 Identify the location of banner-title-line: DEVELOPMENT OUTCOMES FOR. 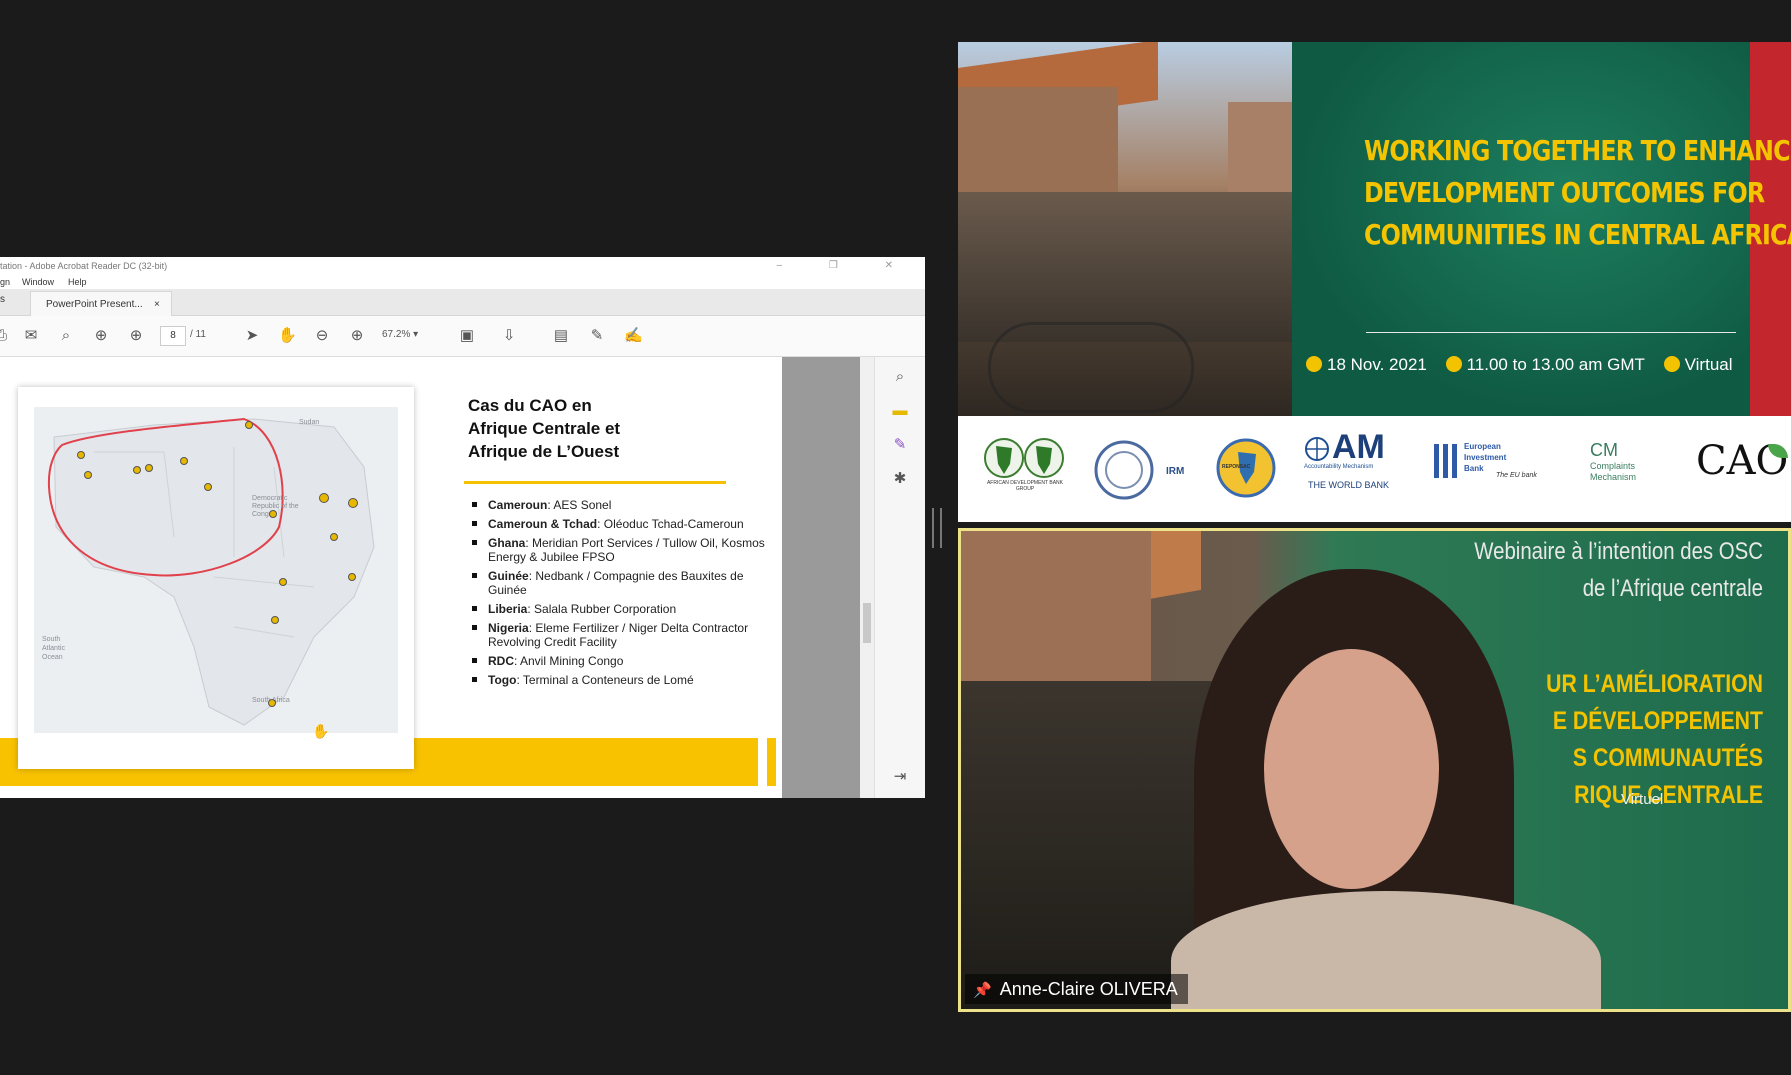
(1564, 192).